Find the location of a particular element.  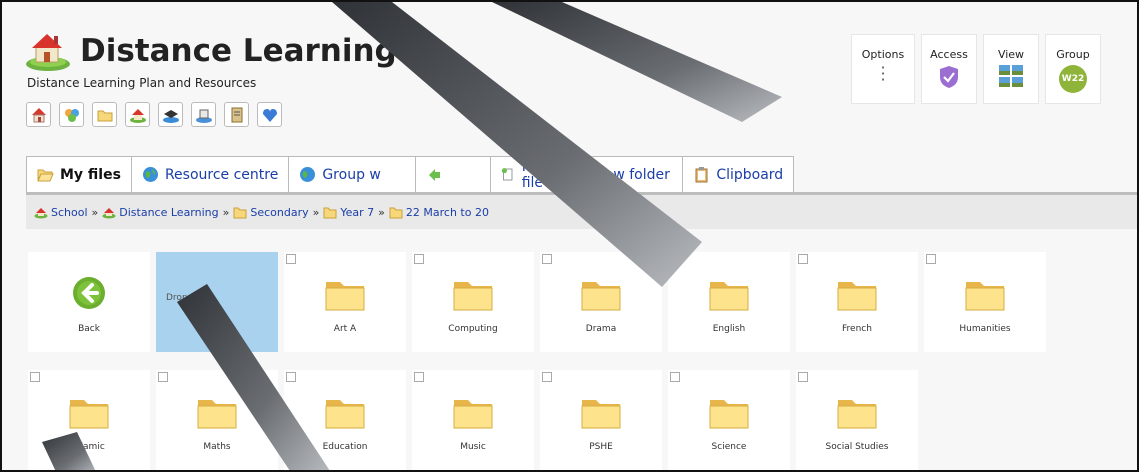

breadcrumb-item-school: School is located at coordinates (61, 212).